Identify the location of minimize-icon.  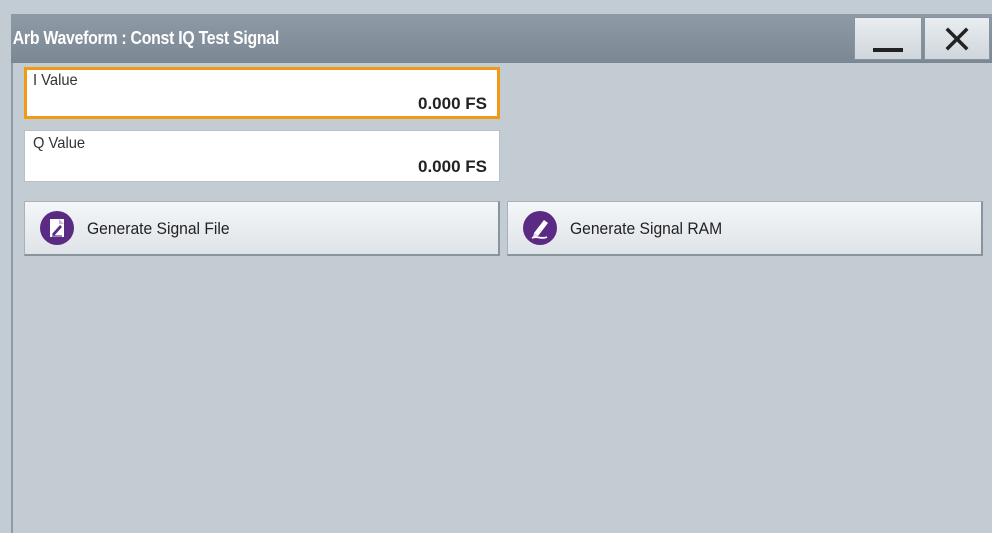
(888, 49).